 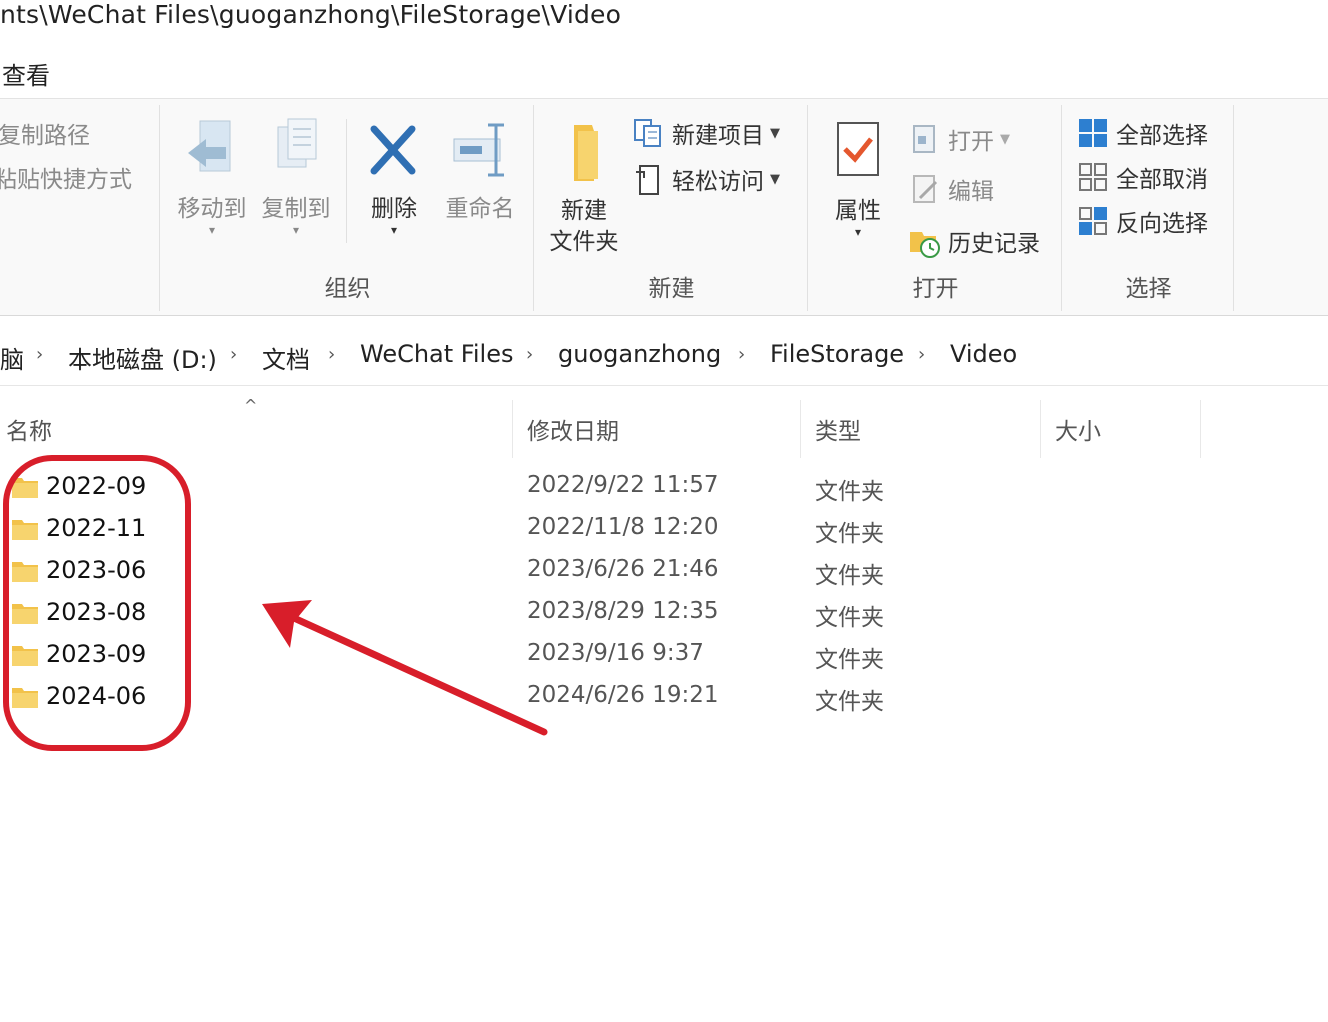 What do you see at coordinates (29, 432) in the screenshot?
I see `column-header-name: 名称` at bounding box center [29, 432].